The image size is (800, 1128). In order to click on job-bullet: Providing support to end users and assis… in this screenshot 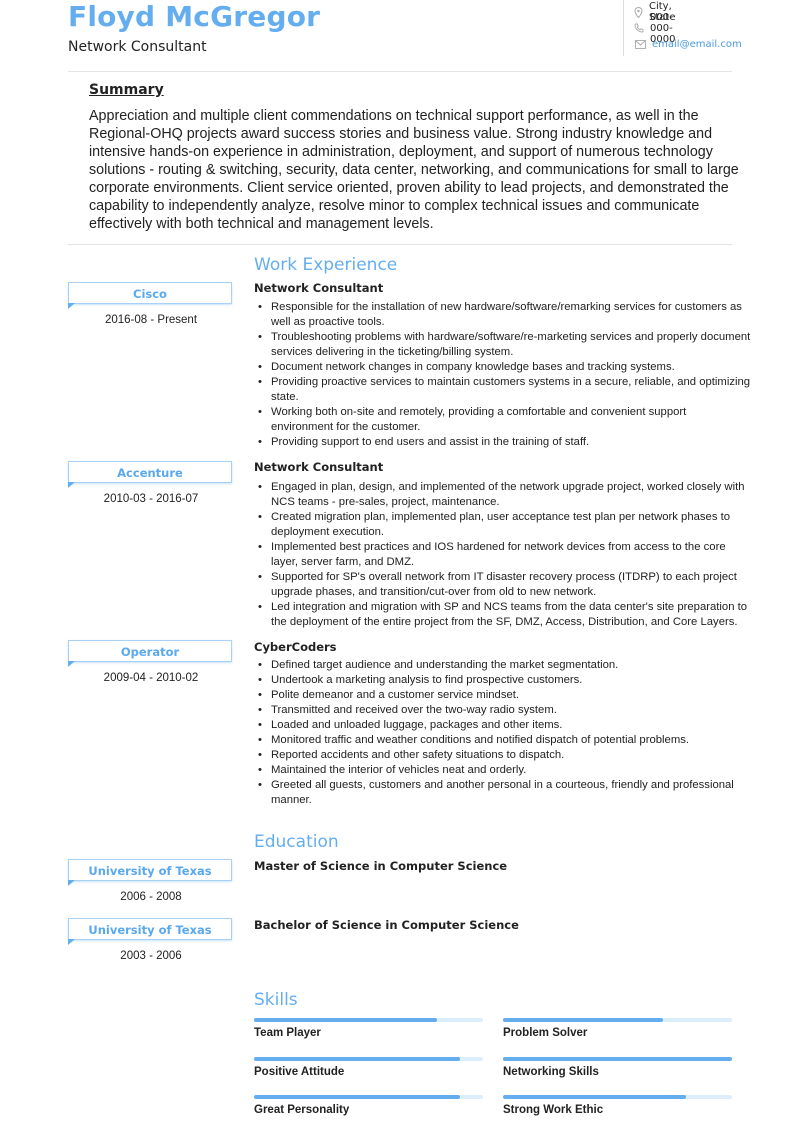, I will do `click(504, 442)`.